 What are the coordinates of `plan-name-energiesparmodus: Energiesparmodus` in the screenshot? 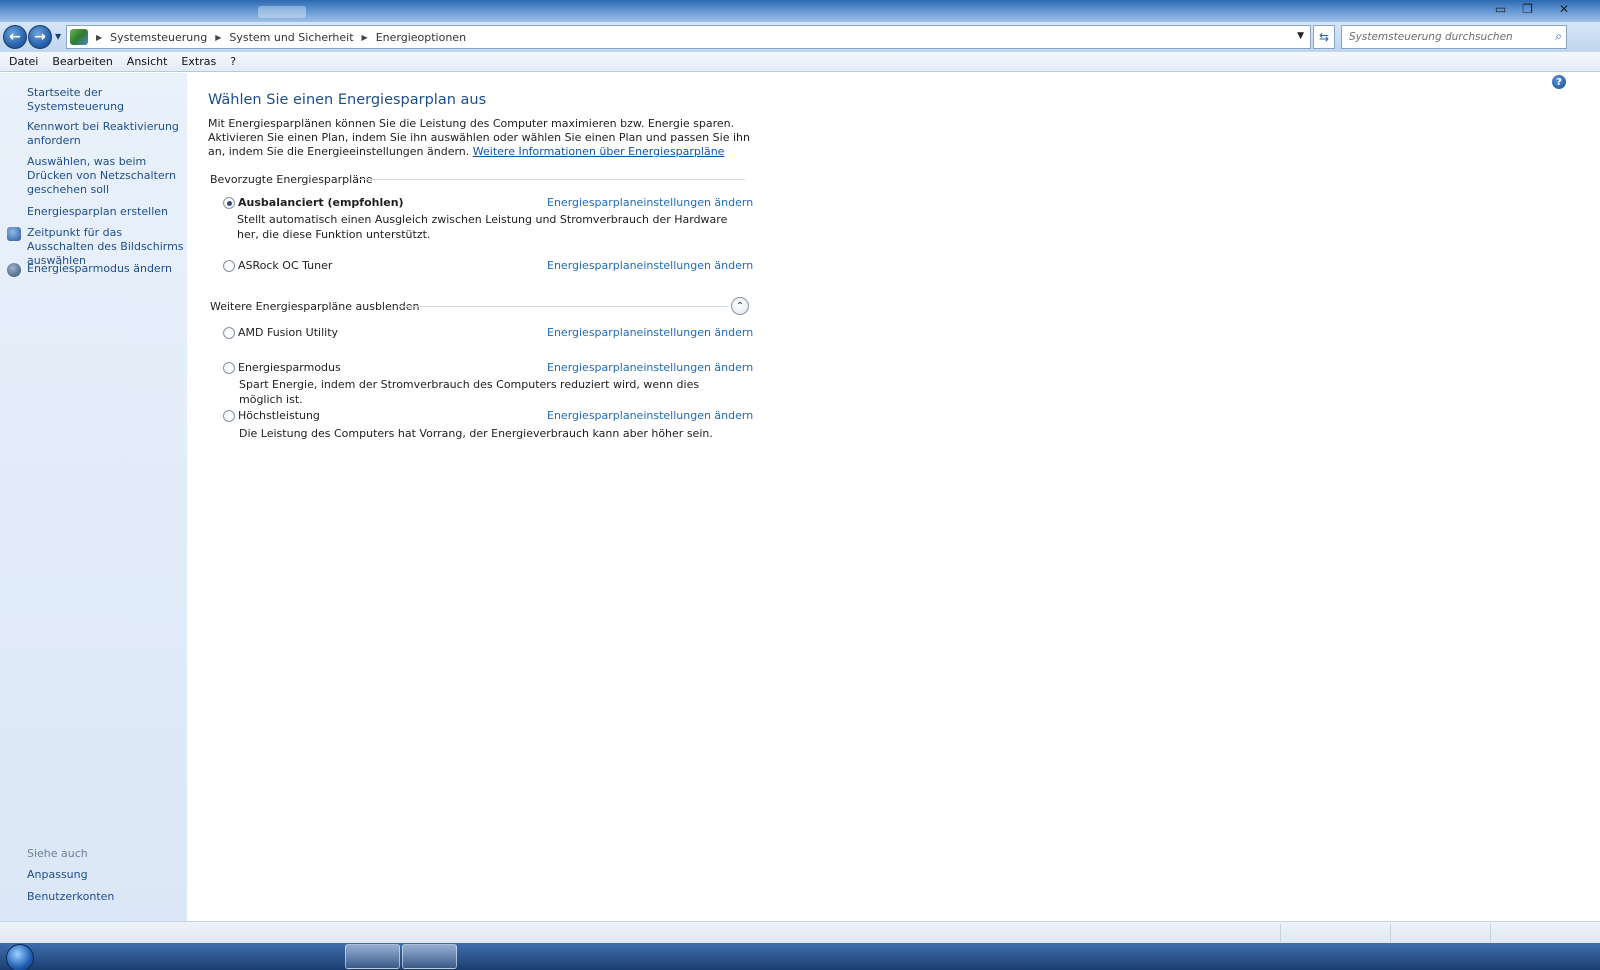 It's located at (289, 367).